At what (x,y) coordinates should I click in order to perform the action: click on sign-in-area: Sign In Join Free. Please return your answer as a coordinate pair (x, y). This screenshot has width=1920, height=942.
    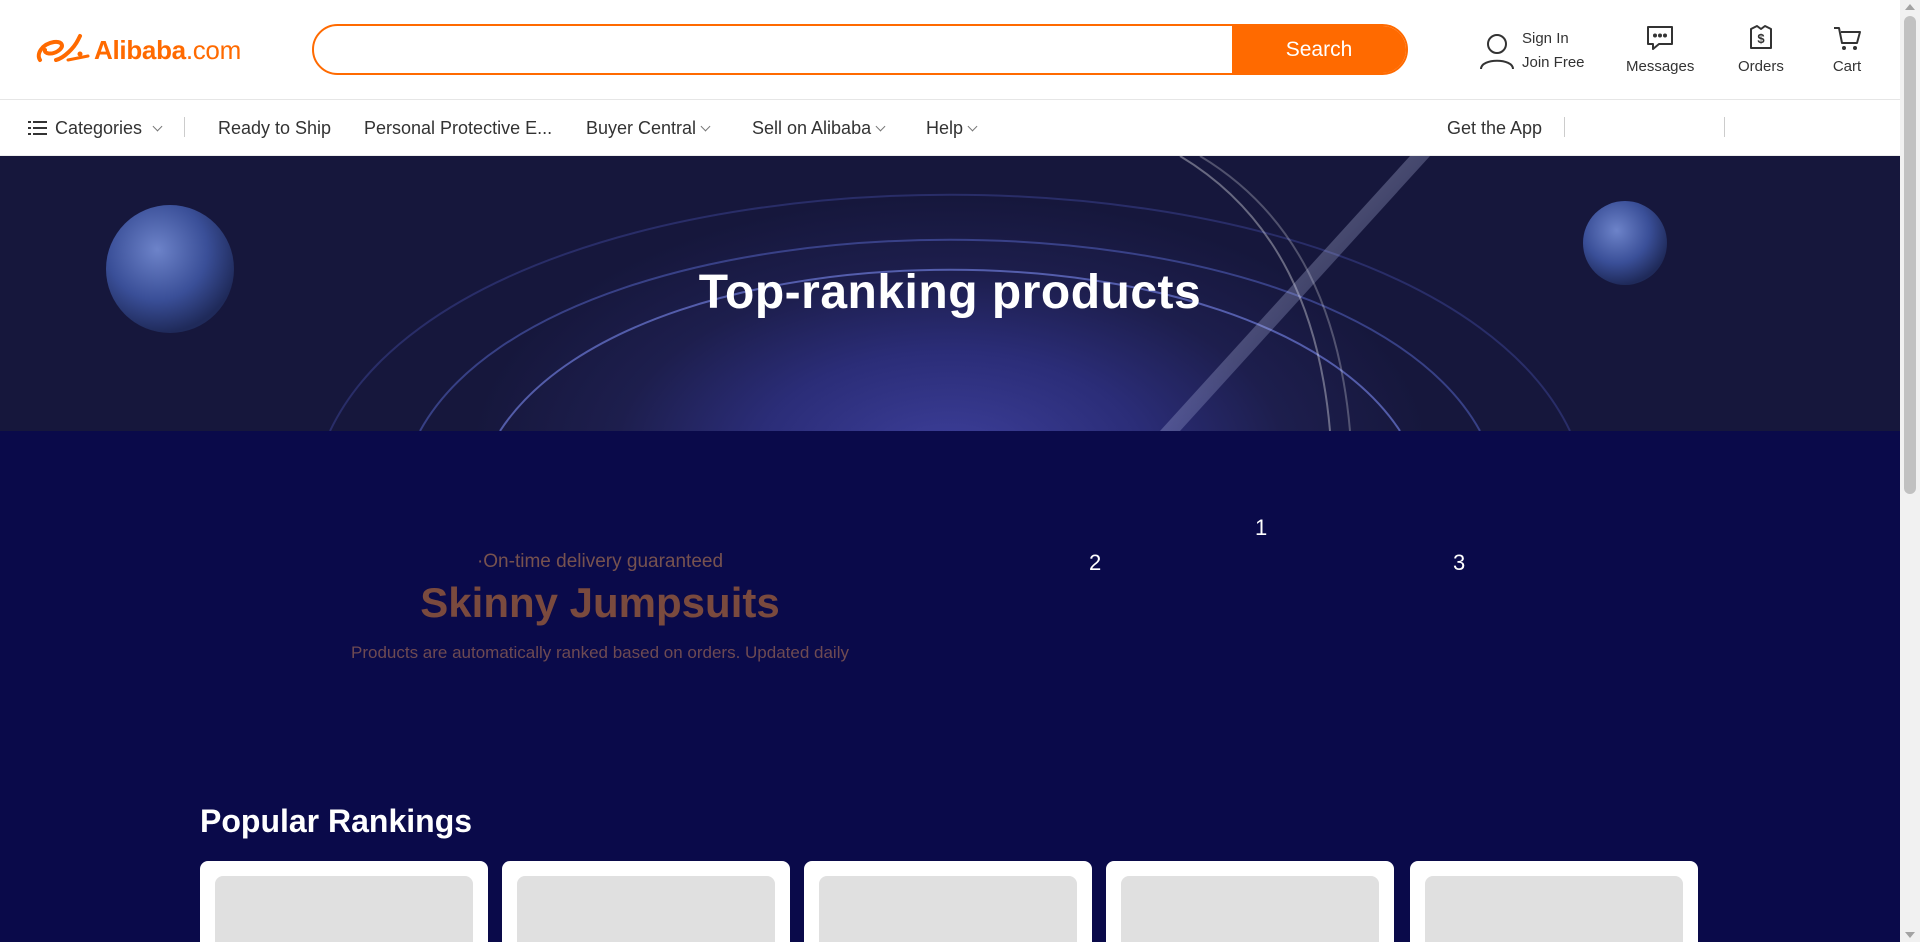
    Looking at the image, I should click on (1531, 51).